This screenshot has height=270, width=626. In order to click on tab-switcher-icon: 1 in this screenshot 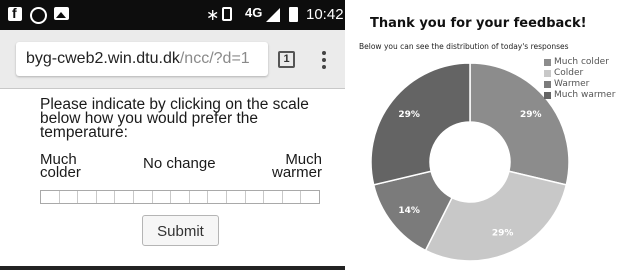, I will do `click(286, 59)`.